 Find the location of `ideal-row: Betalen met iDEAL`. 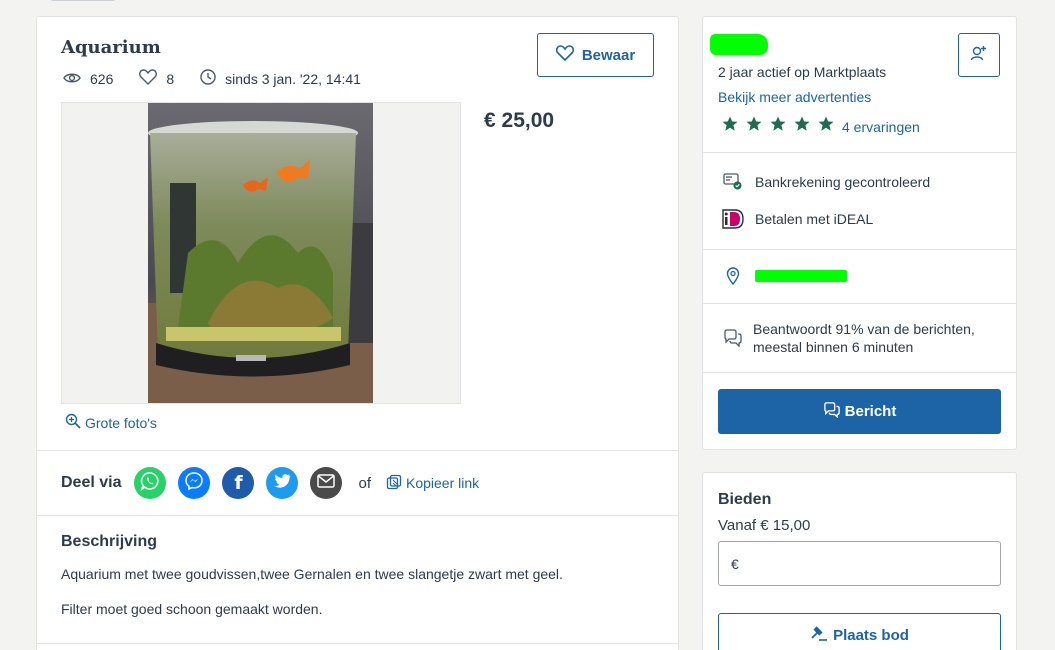

ideal-row: Betalen met iDEAL is located at coordinates (797, 219).